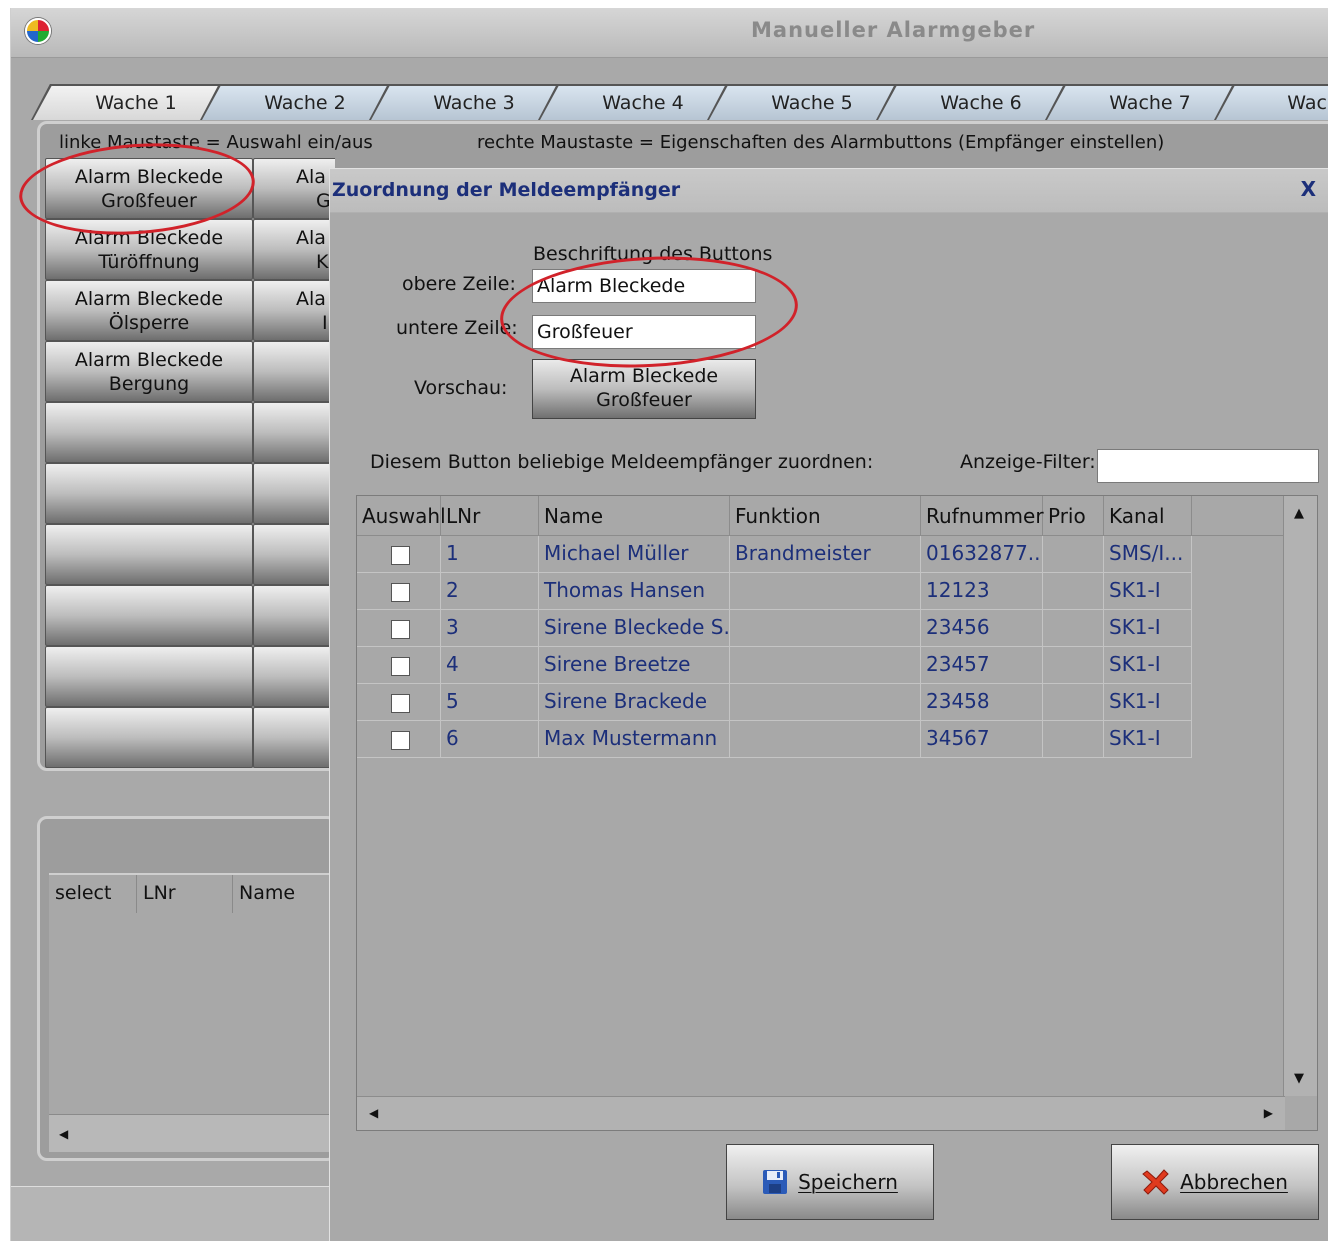 The height and width of the screenshot is (1241, 1338). What do you see at coordinates (149, 249) in the screenshot?
I see `alarm-button-tueroeffnung: Alarm Bleckede Türöffnung` at bounding box center [149, 249].